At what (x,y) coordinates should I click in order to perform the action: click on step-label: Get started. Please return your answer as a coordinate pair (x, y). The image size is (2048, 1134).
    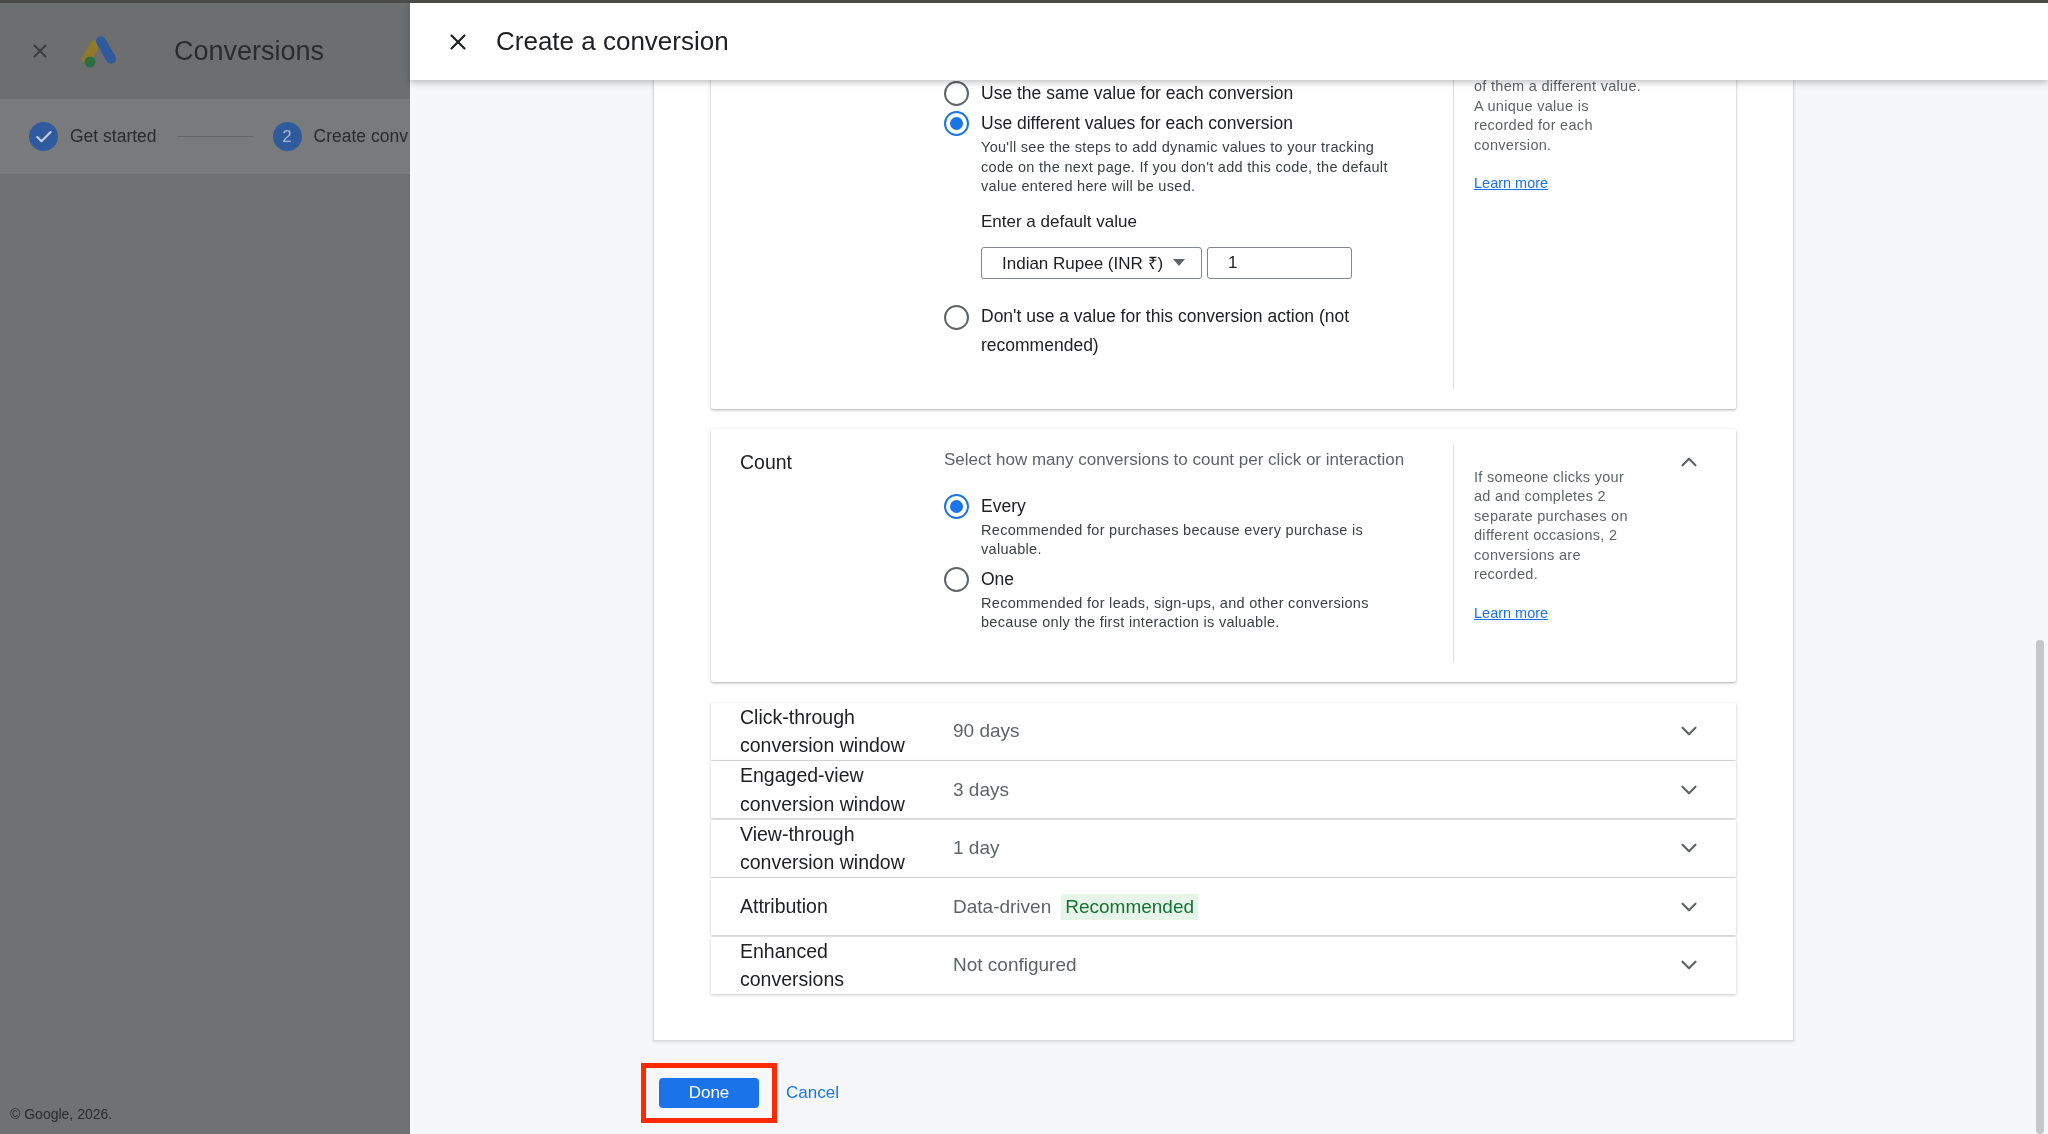
    Looking at the image, I should click on (113, 136).